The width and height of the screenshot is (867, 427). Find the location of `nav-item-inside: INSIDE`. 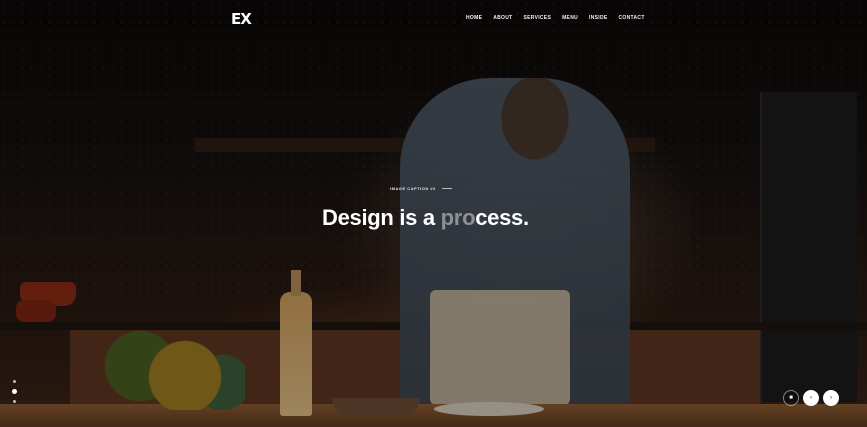

nav-item-inside: INSIDE is located at coordinates (598, 18).